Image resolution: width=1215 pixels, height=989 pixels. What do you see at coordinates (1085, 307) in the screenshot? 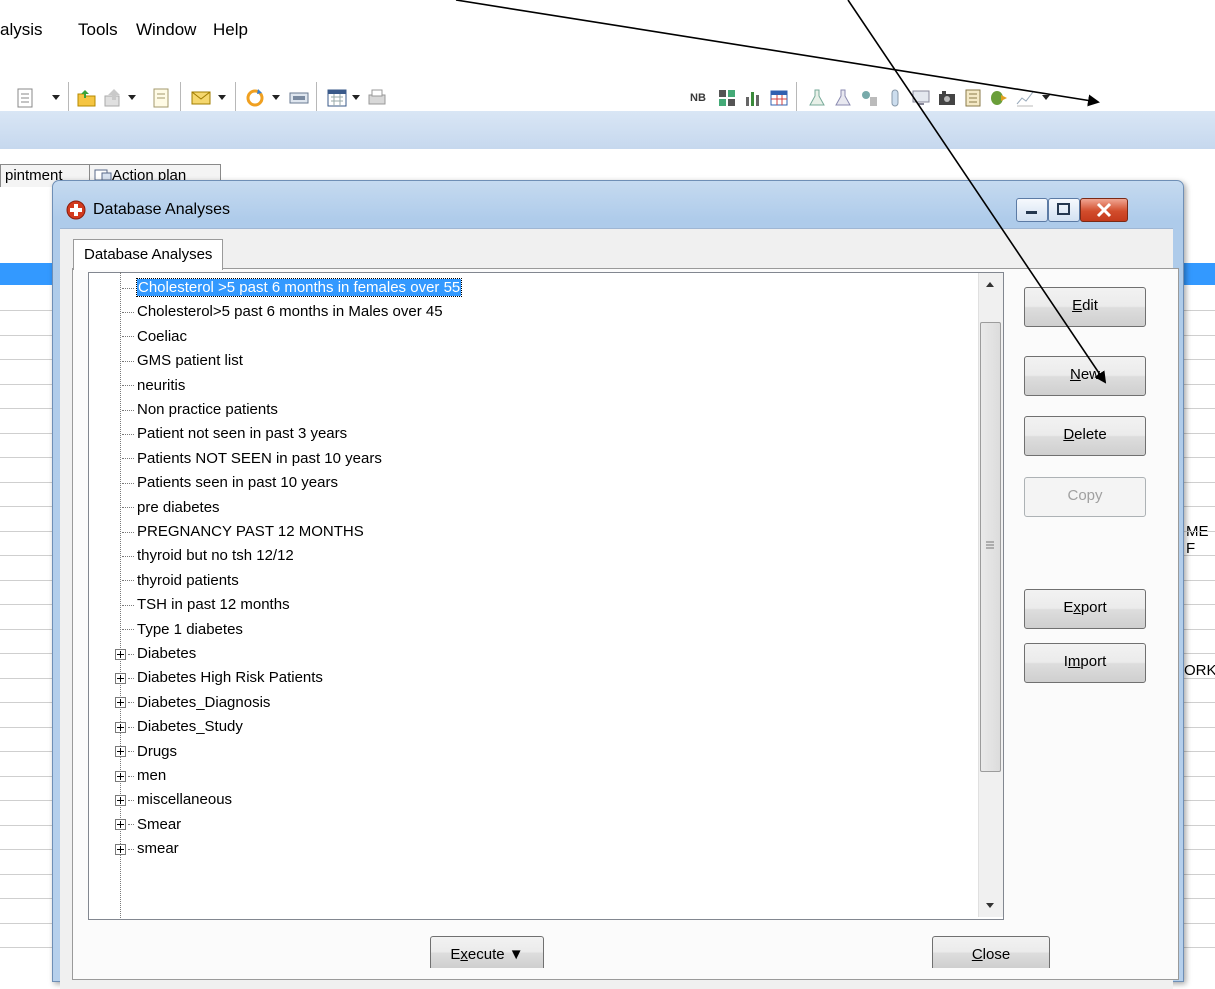
I see `edit-button: Edit` at bounding box center [1085, 307].